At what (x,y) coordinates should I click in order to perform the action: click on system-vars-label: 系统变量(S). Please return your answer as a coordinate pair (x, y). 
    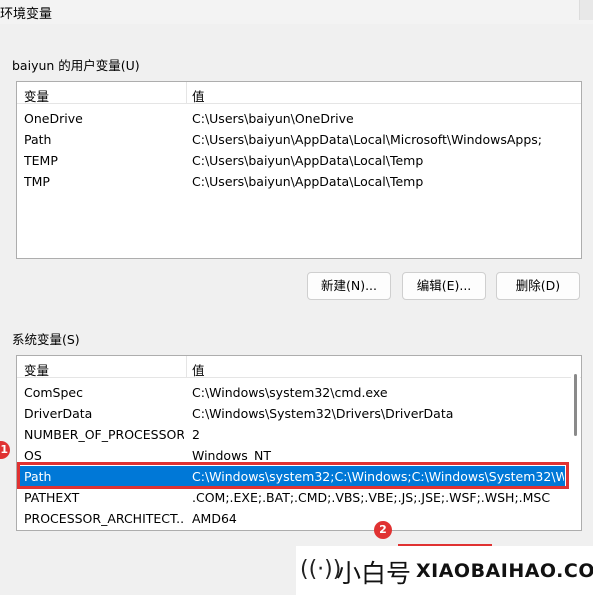
    Looking at the image, I should click on (46, 339).